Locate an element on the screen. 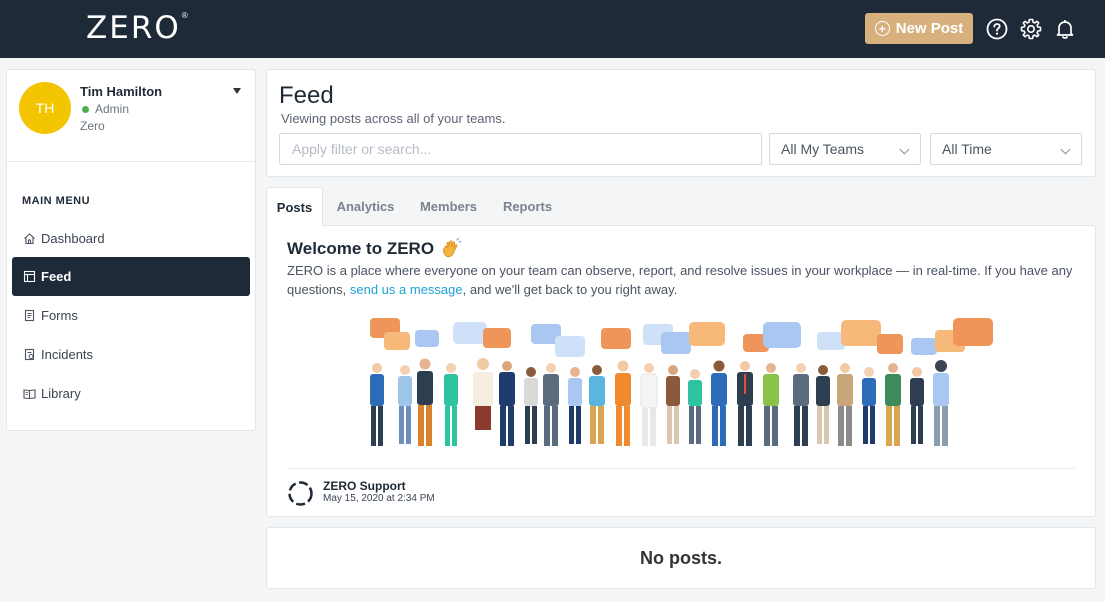 This screenshot has height=602, width=1105. home-icon is located at coordinates (29, 239).